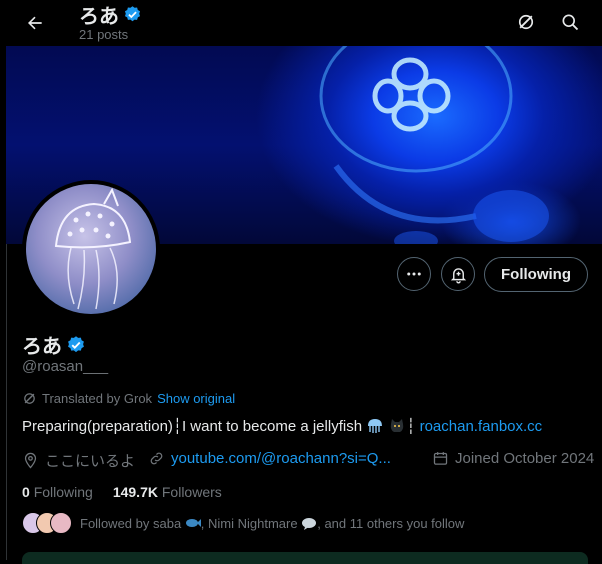  Describe the element at coordinates (191, 492) in the screenshot. I see `followers-label: Followers` at that location.